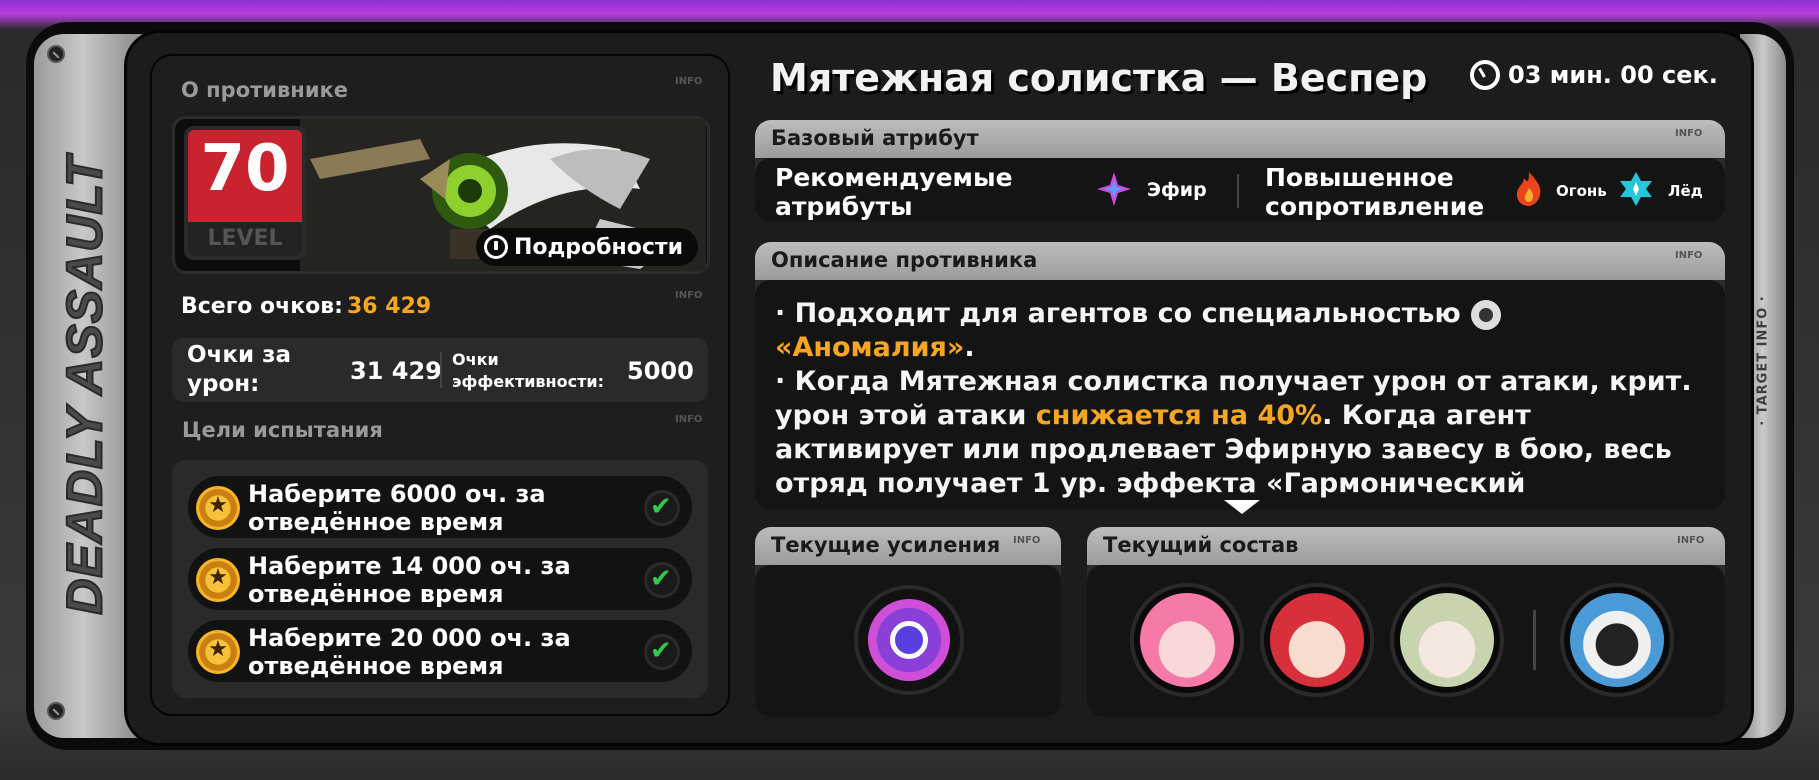 This screenshot has height=780, width=1819. What do you see at coordinates (660, 371) in the screenshot?
I see `efficiency-value: 5000` at bounding box center [660, 371].